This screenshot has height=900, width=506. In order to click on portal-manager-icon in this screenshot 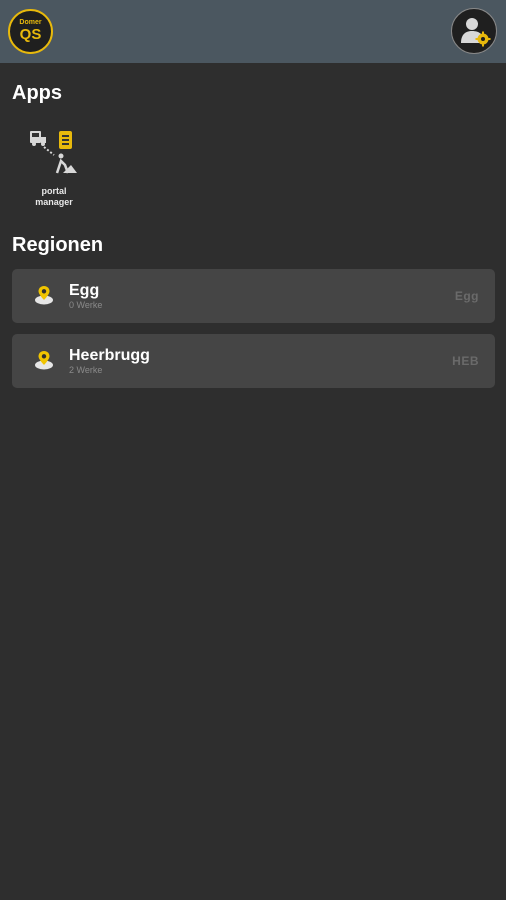, I will do `click(53, 152)`.